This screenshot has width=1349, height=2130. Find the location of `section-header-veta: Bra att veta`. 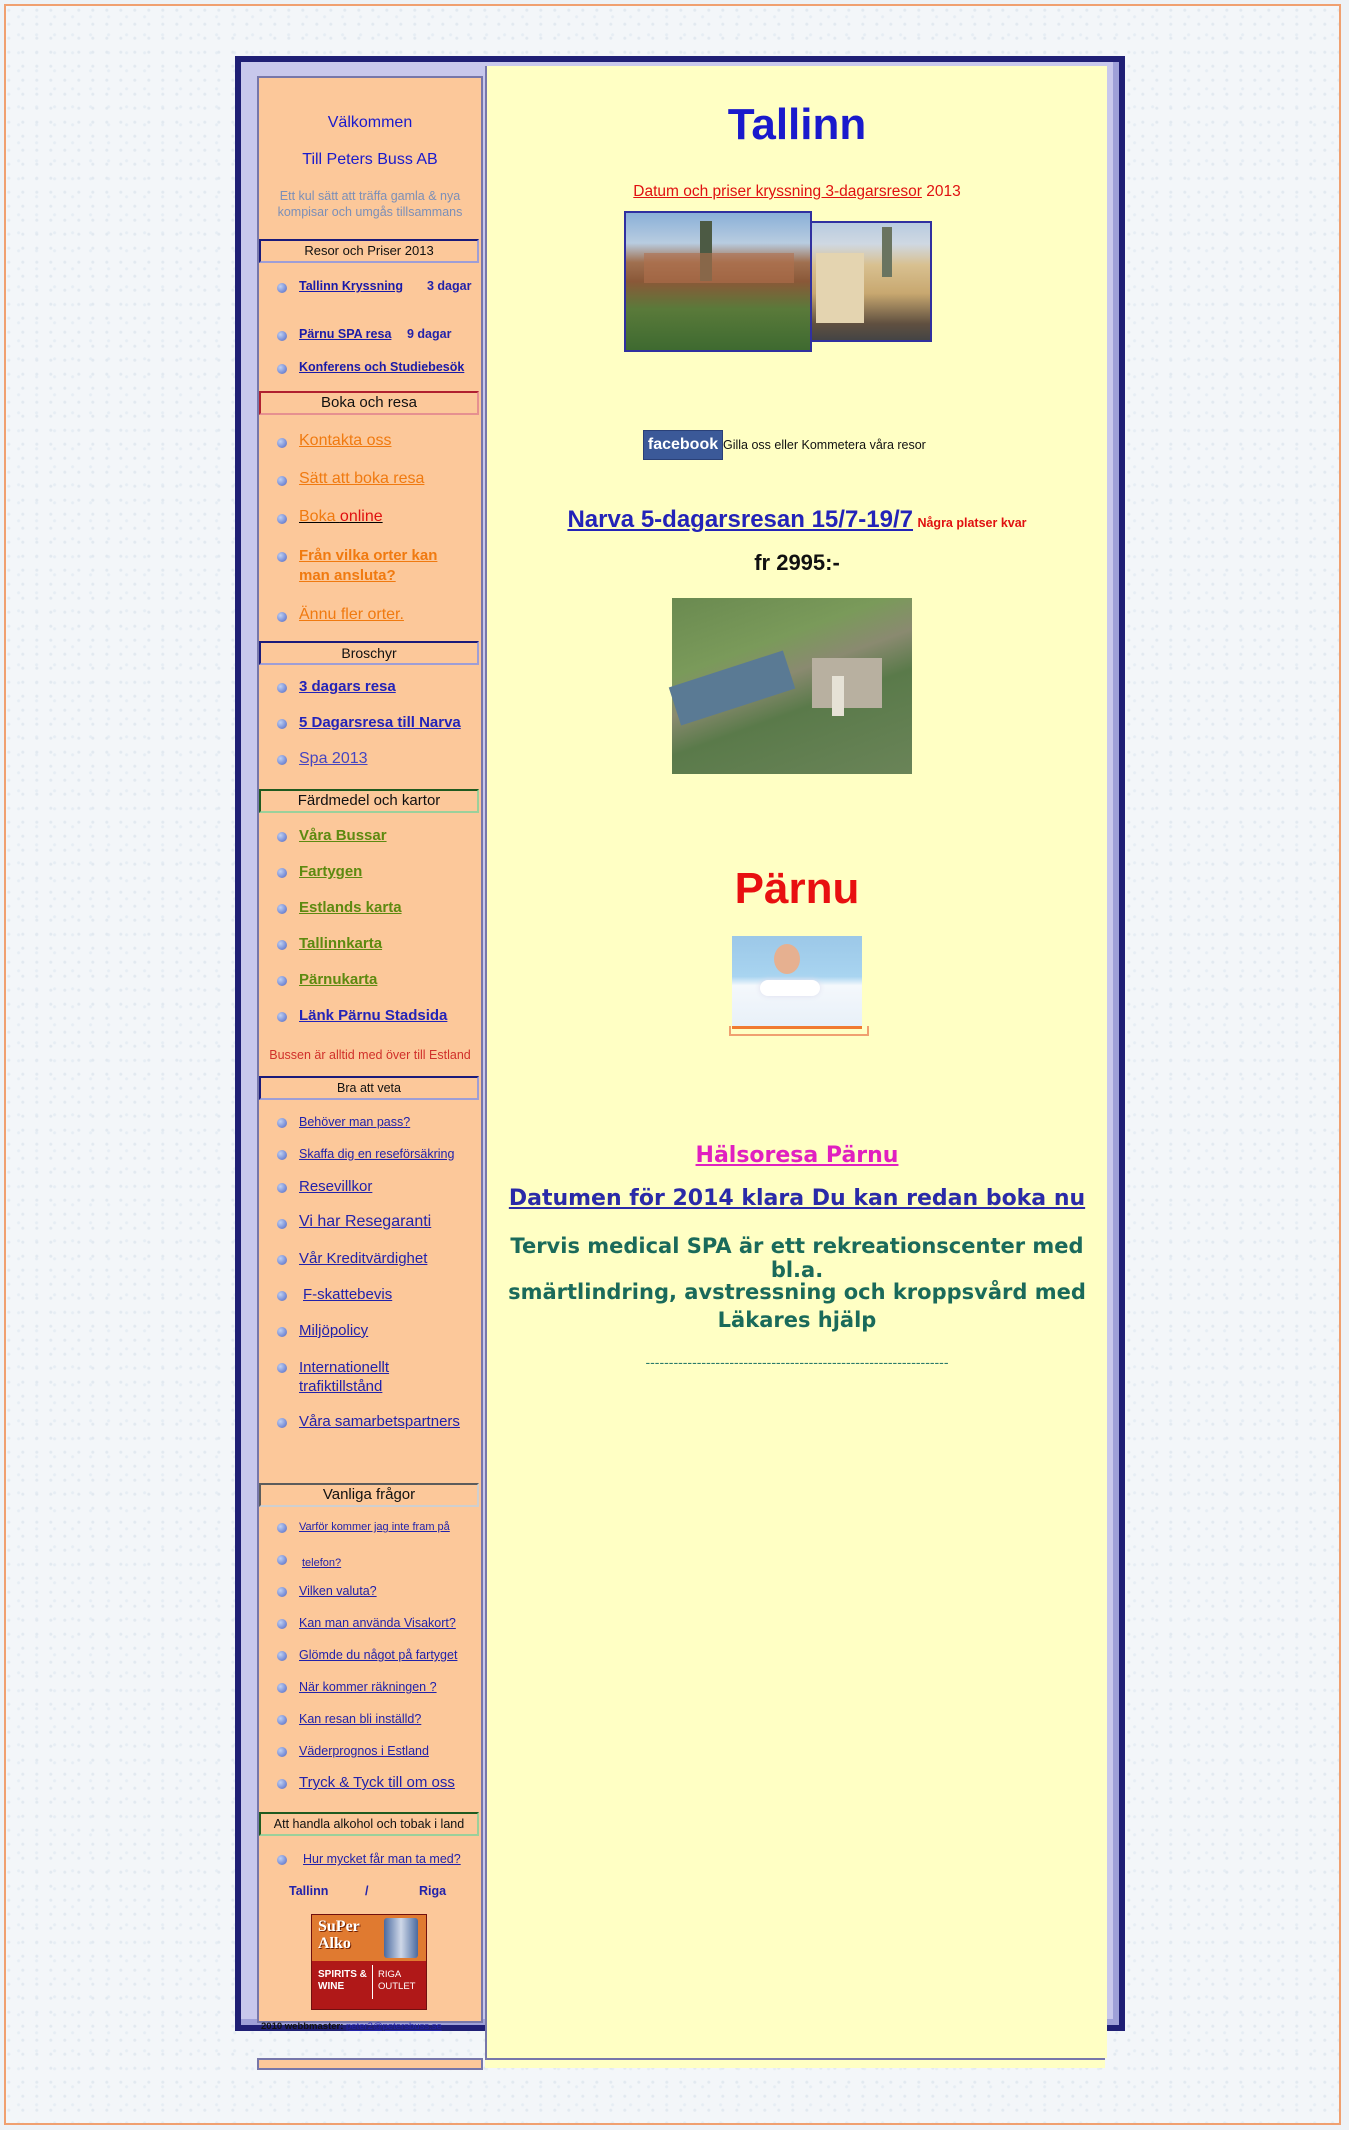

section-header-veta: Bra att veta is located at coordinates (369, 1088).